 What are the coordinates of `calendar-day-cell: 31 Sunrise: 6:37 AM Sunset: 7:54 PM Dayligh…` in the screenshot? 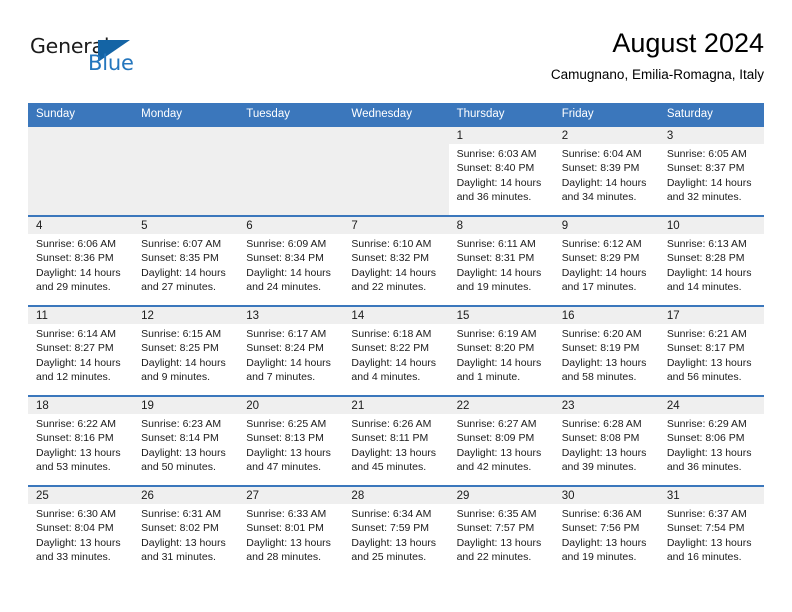 It's located at (711, 531).